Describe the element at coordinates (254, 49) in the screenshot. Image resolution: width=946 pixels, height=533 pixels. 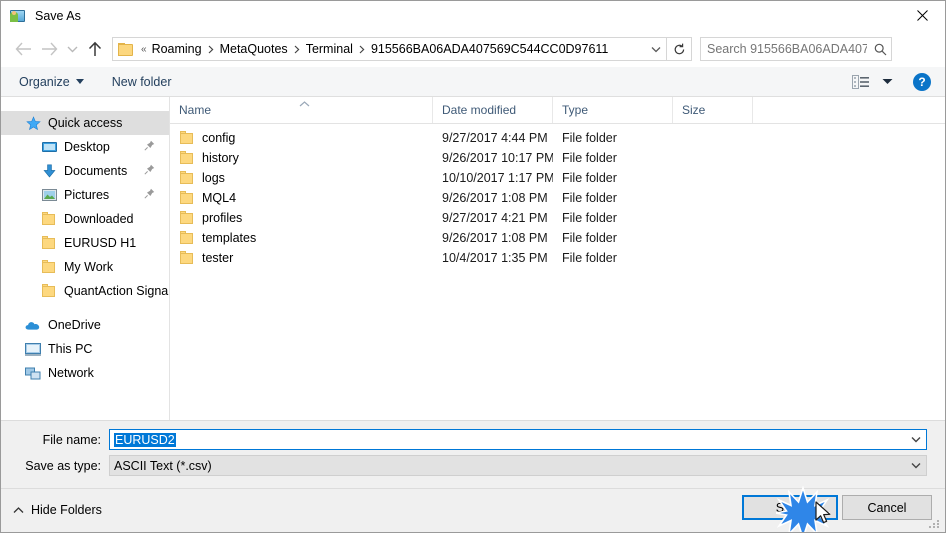
I see `breadcrumb-item-metaquotes: MetaQuotes` at that location.